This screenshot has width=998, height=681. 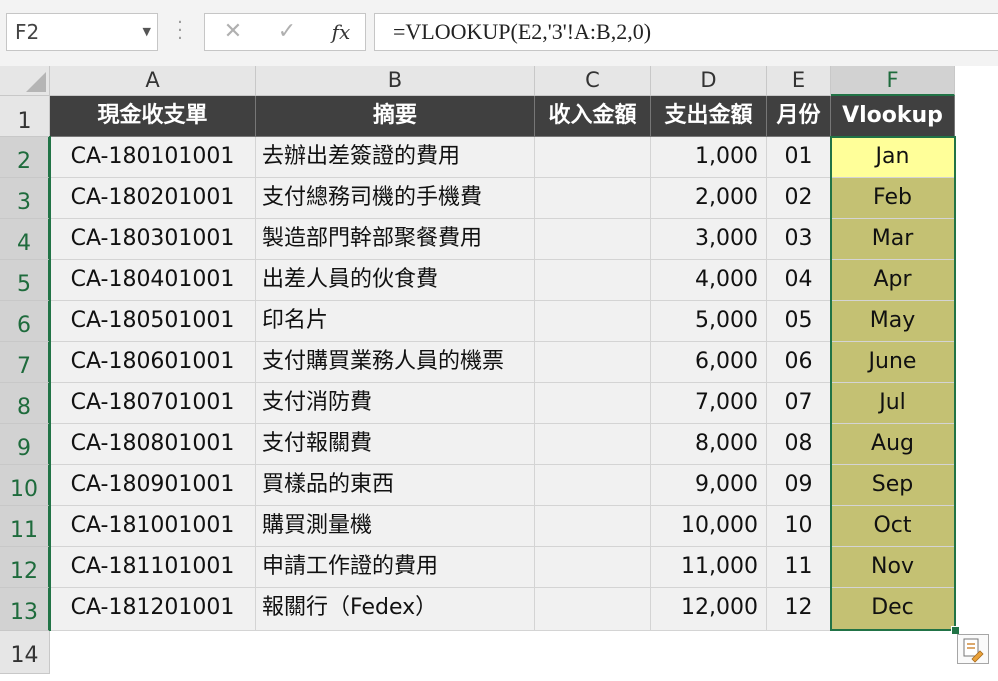 I want to click on table-cell-col-d: 1,000, so click(x=709, y=157).